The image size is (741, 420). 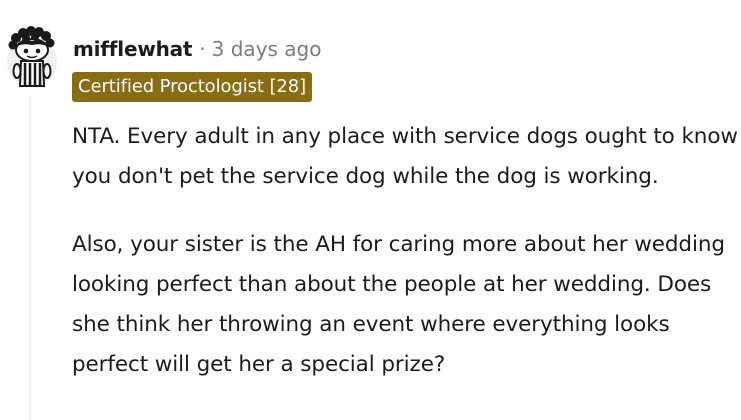 I want to click on user-avatar-icon, so click(x=32, y=58).